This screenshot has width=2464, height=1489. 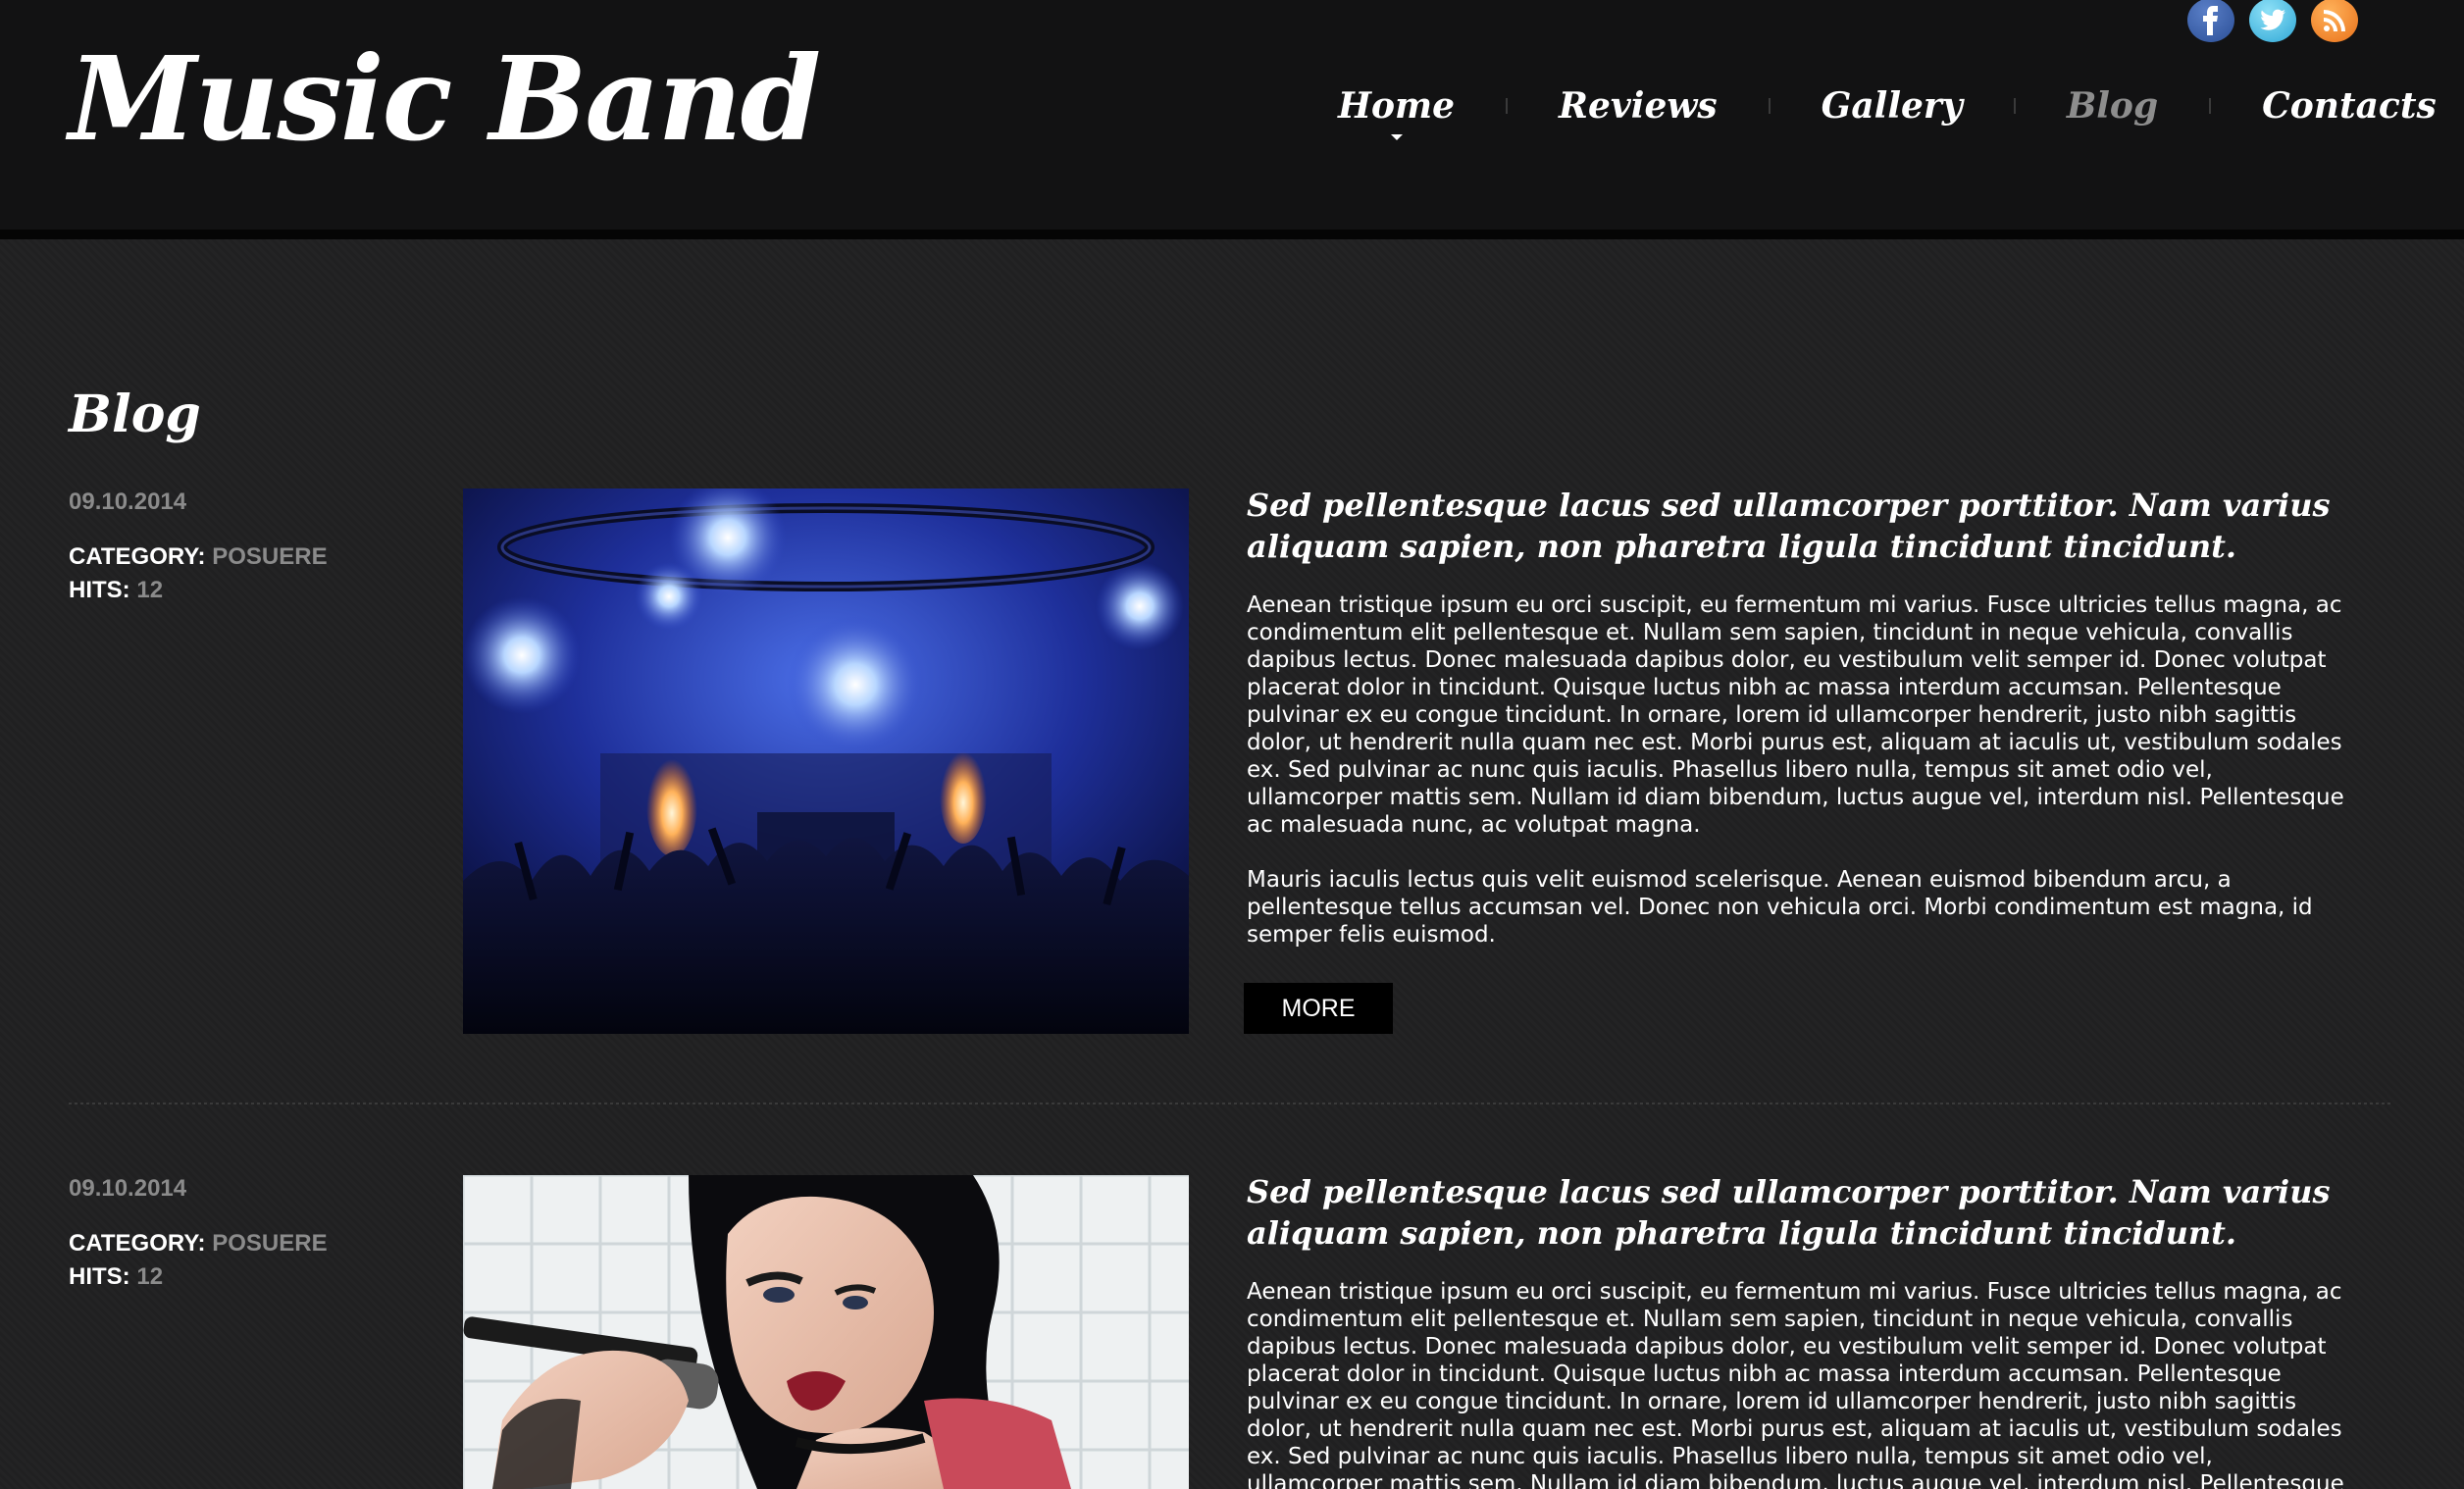 I want to click on nav-item-label: Blog, so click(x=2112, y=106).